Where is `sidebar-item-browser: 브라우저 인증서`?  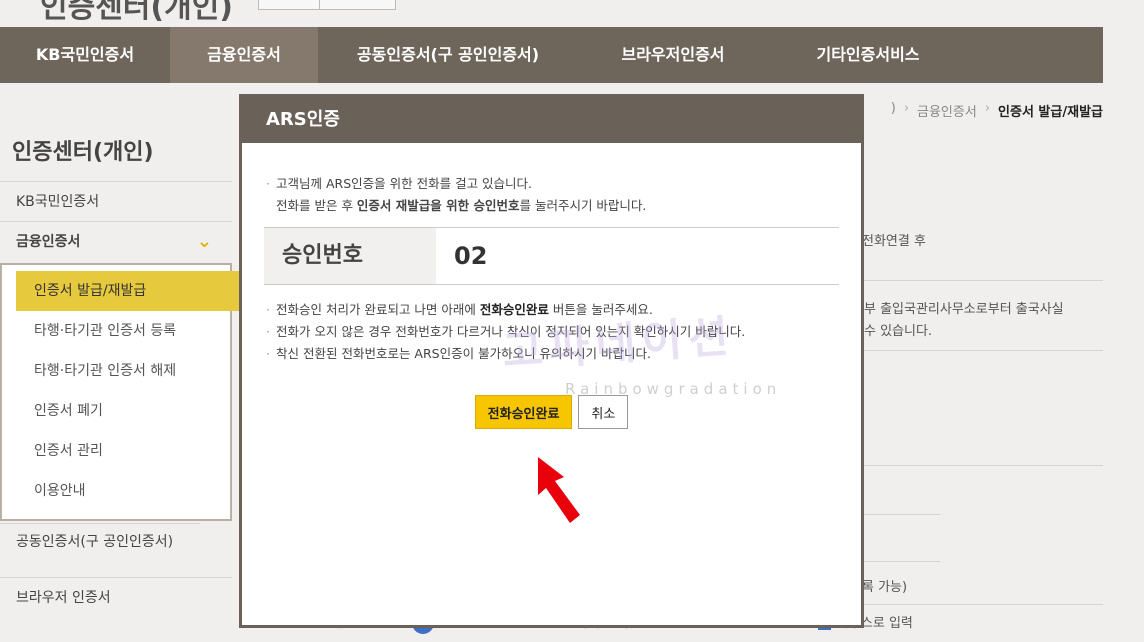 sidebar-item-browser: 브라우저 인증서 is located at coordinates (116, 597).